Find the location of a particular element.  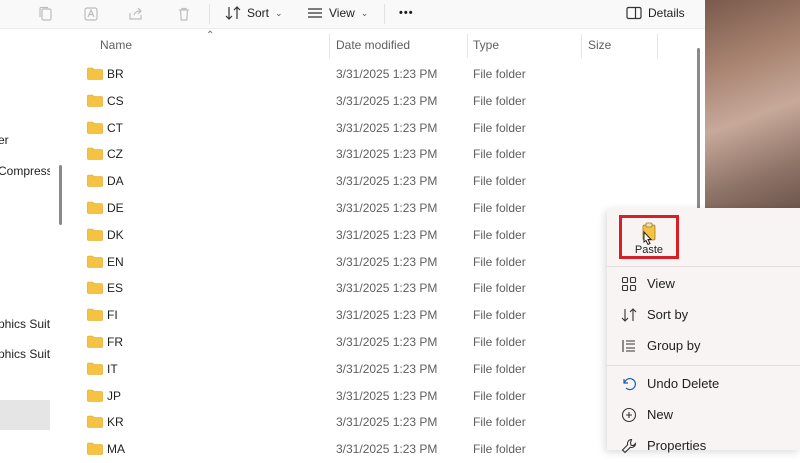

share-icon is located at coordinates (136, 14).